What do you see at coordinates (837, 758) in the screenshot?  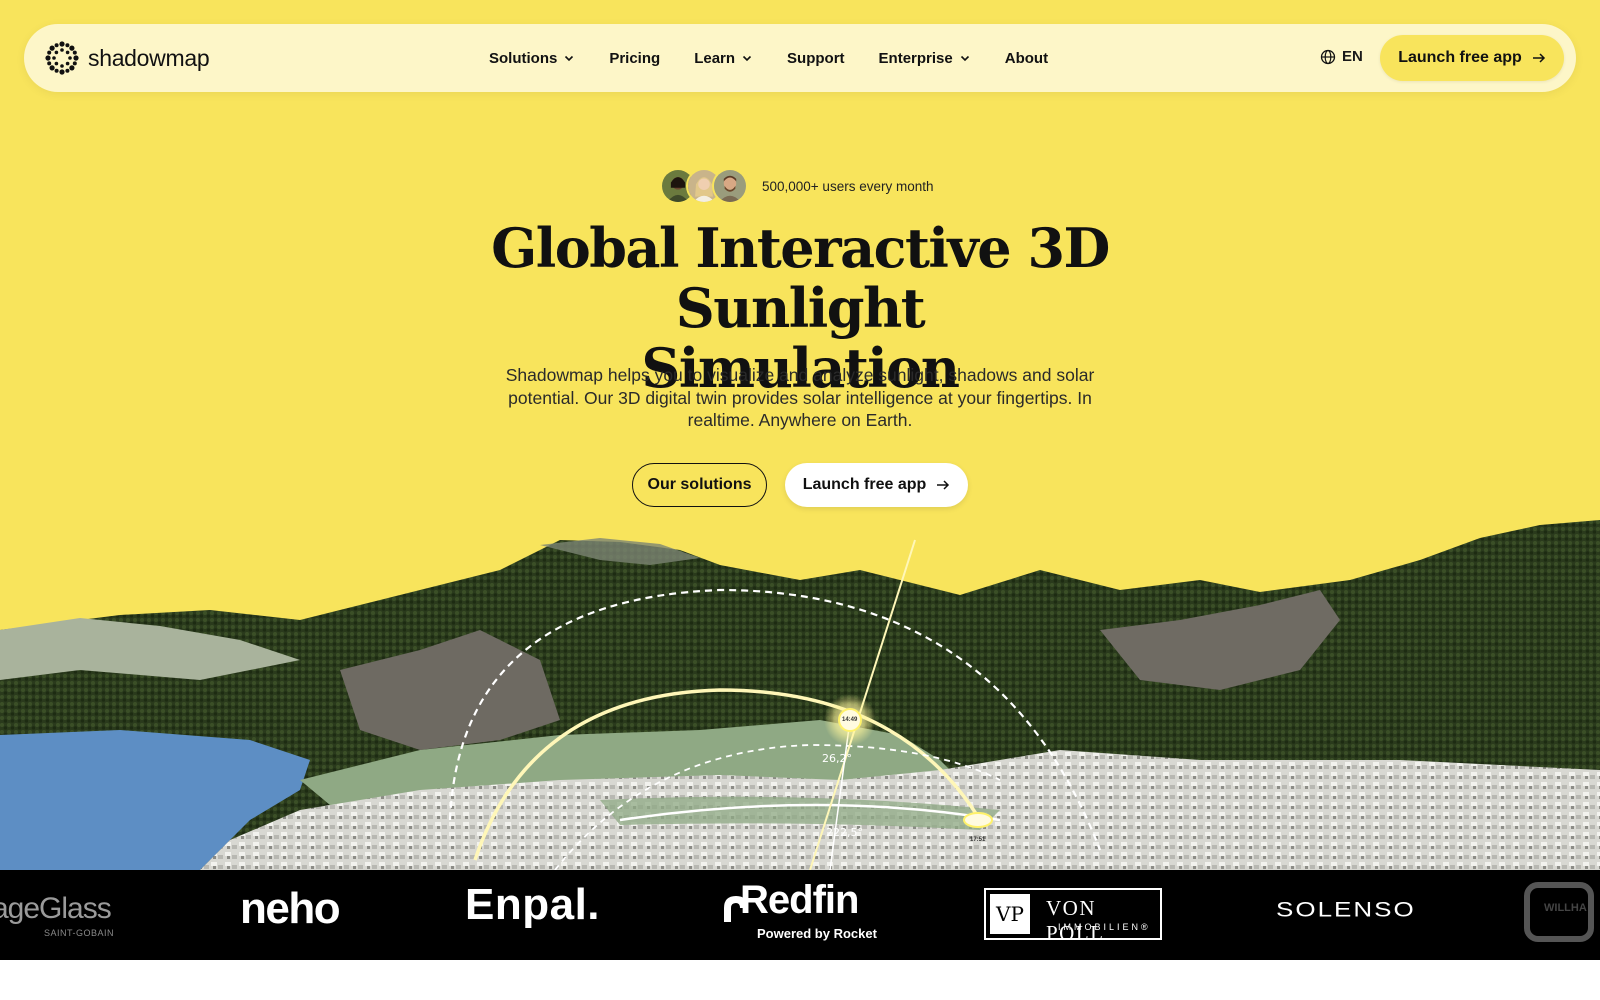 I see `sun-elevation-label: 26,2°` at bounding box center [837, 758].